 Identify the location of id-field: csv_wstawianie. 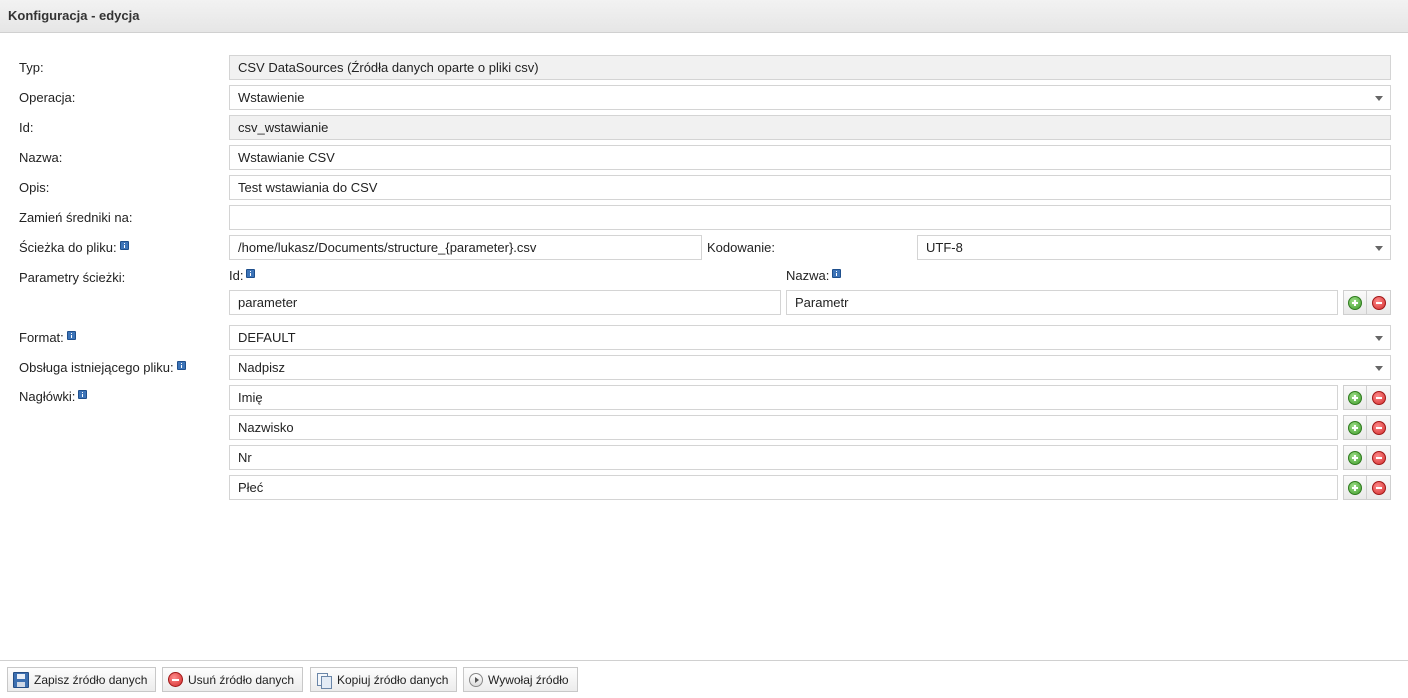
(810, 127).